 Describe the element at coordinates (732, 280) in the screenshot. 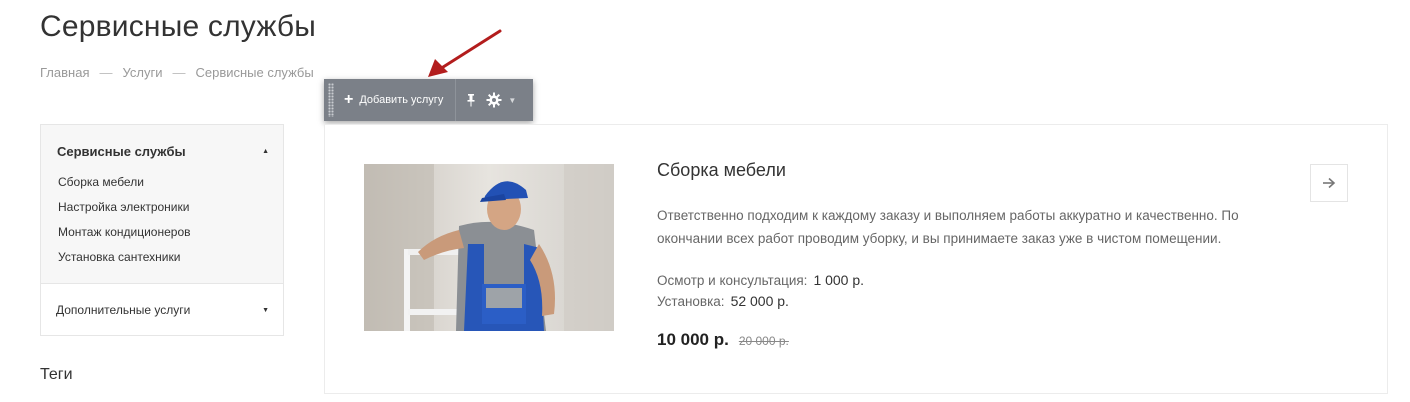

I see `price-line-label: Осмотр и консультация:` at that location.